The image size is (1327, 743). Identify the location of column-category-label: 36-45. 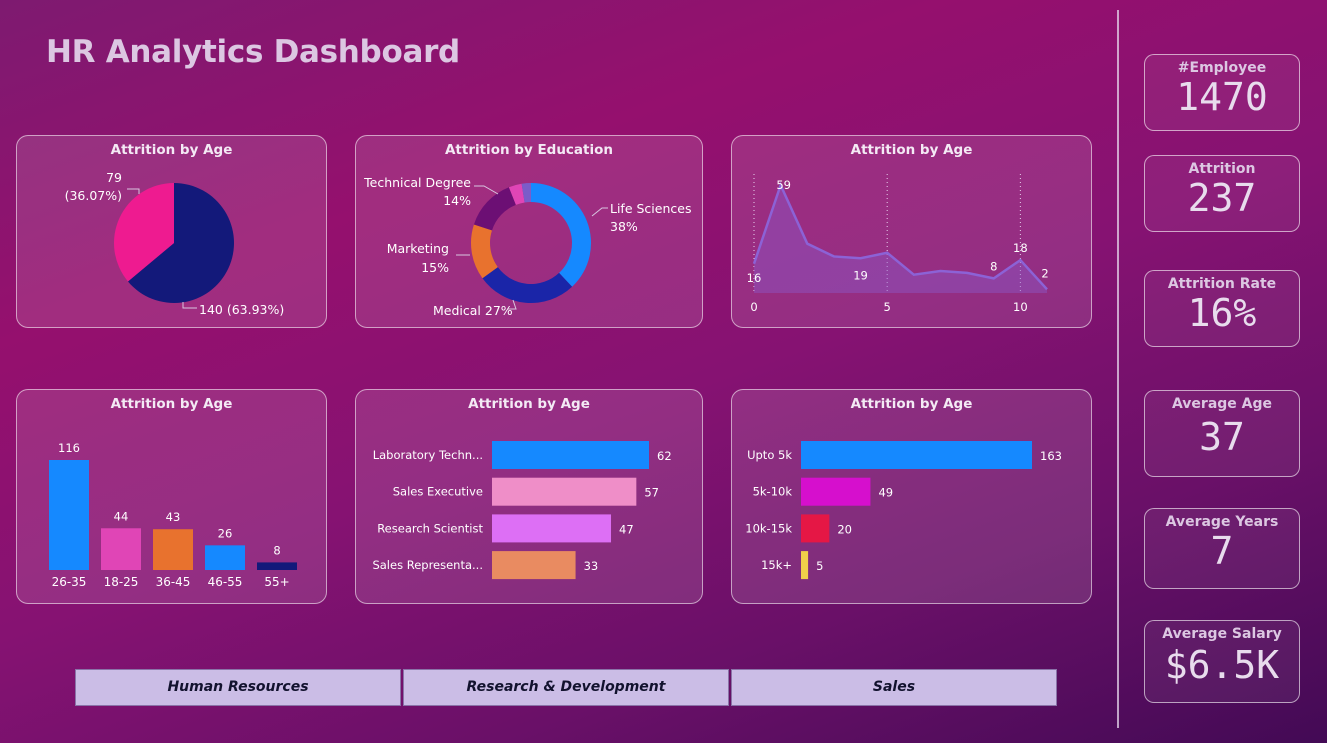
(173, 582).